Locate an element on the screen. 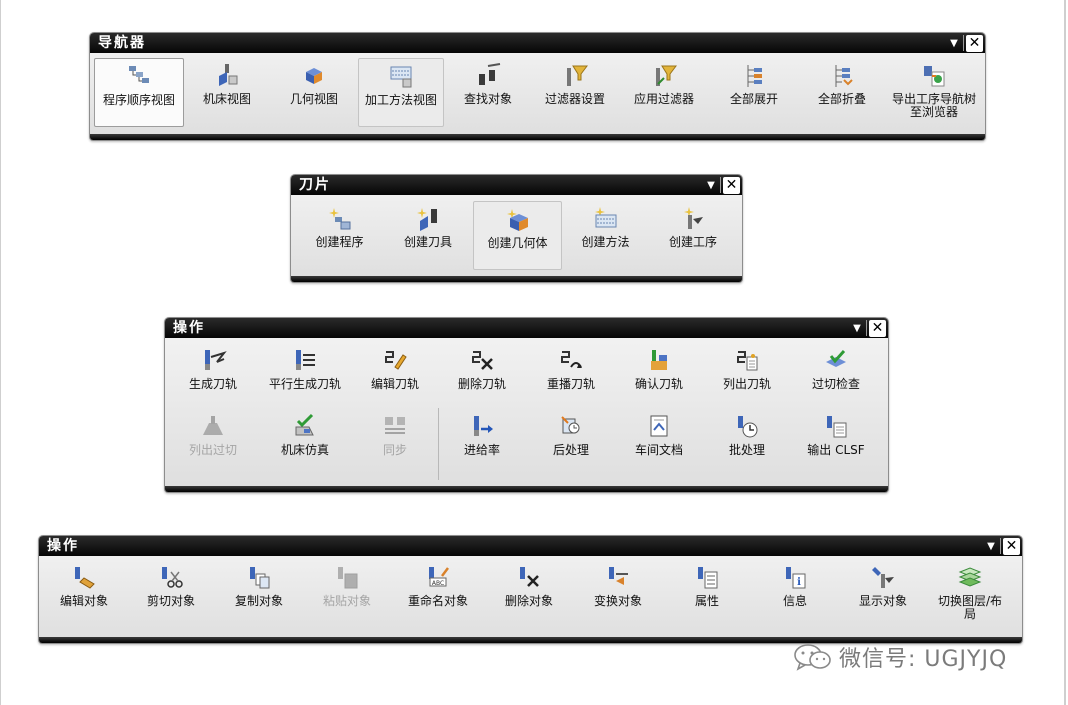 The height and width of the screenshot is (705, 1068). create-tool-button: 创建刀具 is located at coordinates (428, 234).